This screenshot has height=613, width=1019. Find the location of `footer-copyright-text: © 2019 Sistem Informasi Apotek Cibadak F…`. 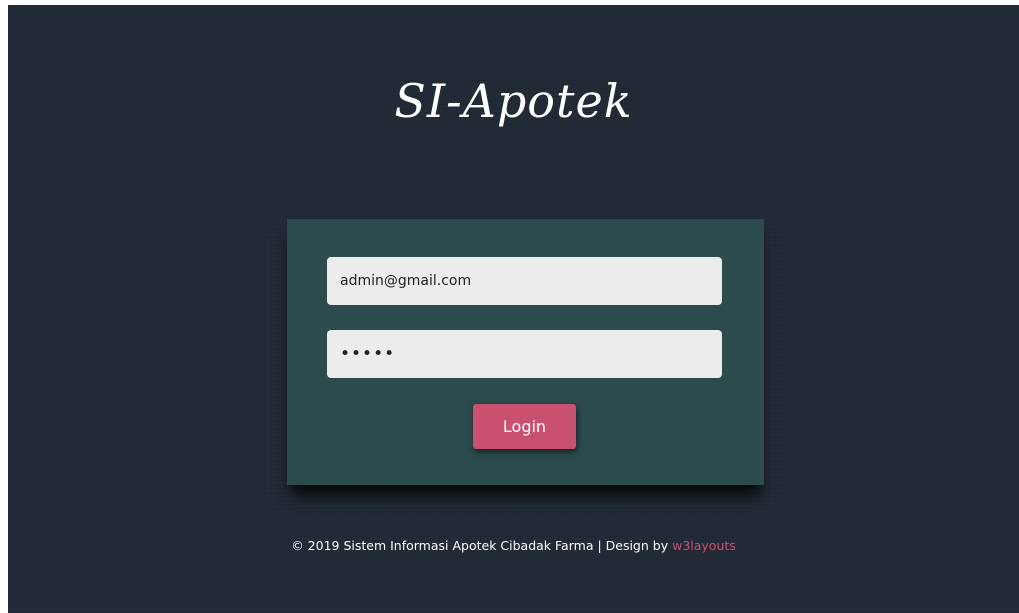

footer-copyright-text: © 2019 Sistem Informasi Apotek Cibadak F… is located at coordinates (480, 545).